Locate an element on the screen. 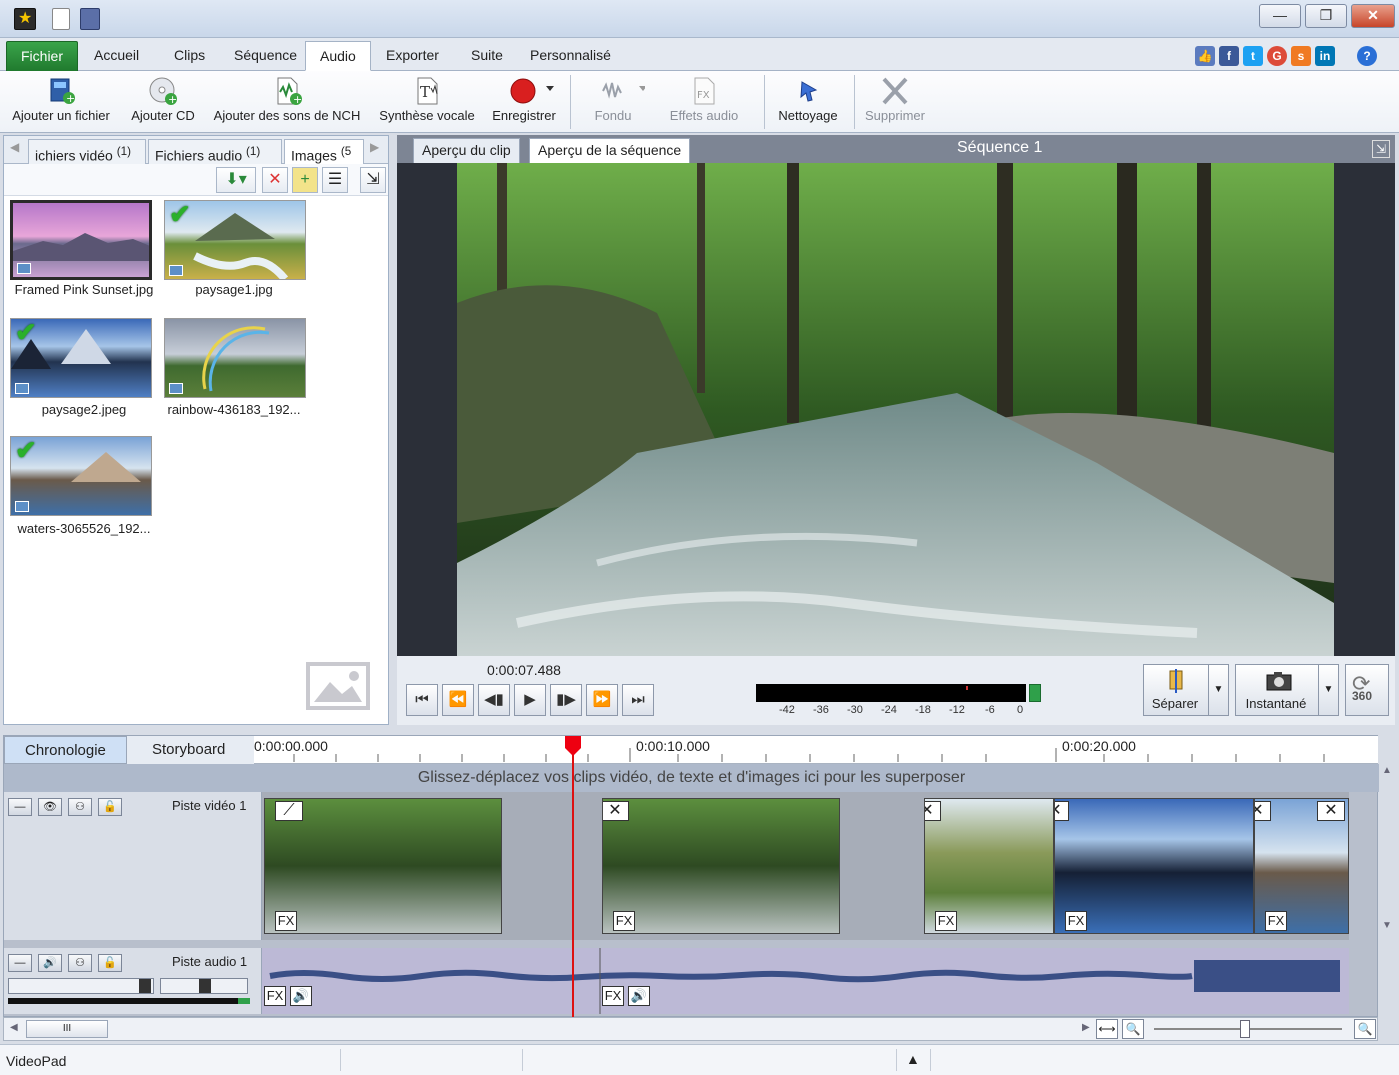  timeline-playhead is located at coordinates (573, 877).